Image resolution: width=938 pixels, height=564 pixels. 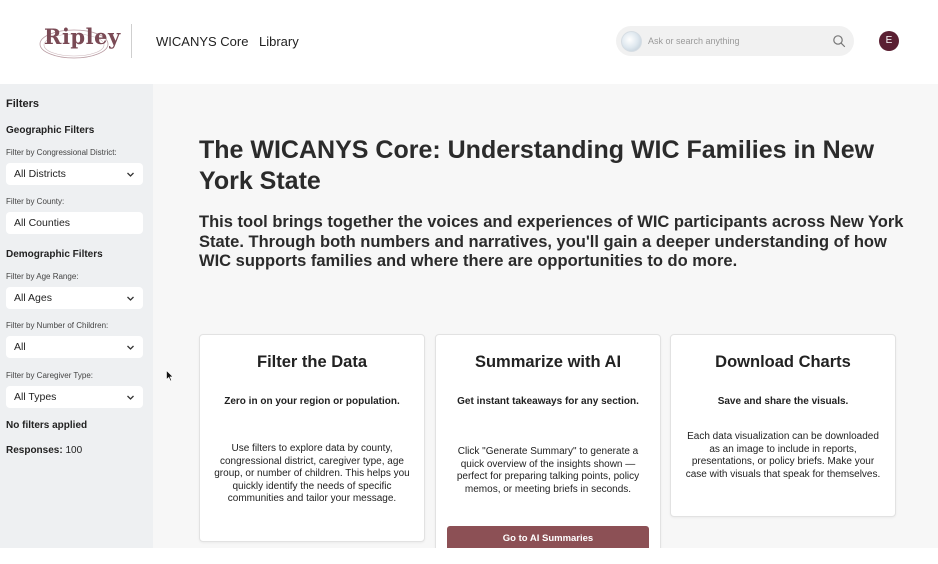 I want to click on card-subtitle: Get instant takeaways for any section., so click(x=548, y=401).